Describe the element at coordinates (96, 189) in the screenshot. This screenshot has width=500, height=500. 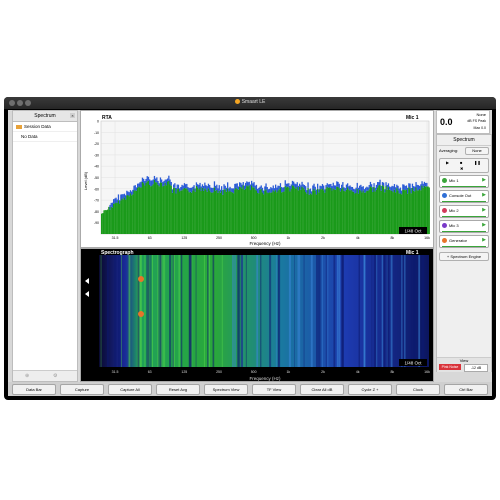
I see `rta-y-tick: -60` at that location.